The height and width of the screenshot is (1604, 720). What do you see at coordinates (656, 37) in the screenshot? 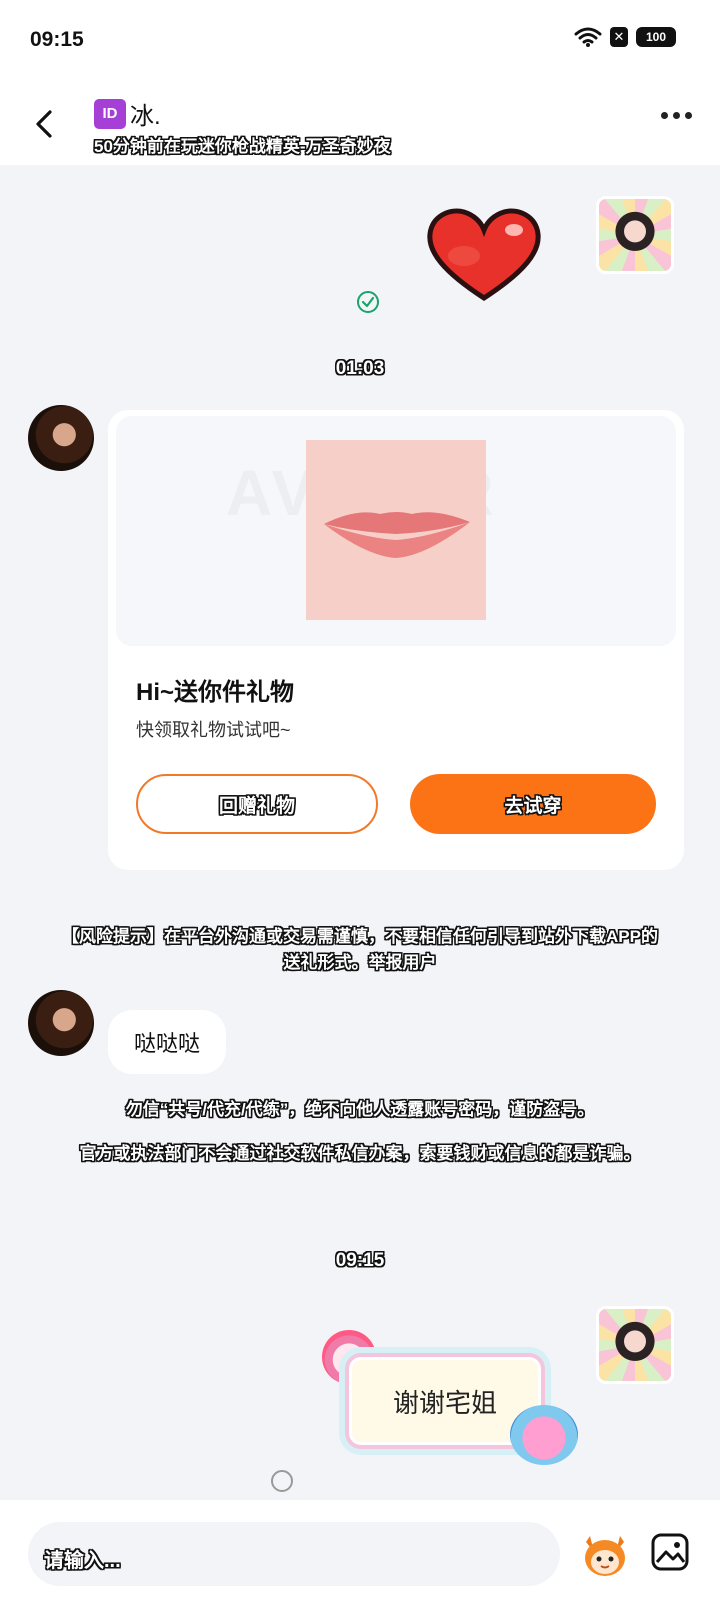
I see `battery-icon: 100` at bounding box center [656, 37].